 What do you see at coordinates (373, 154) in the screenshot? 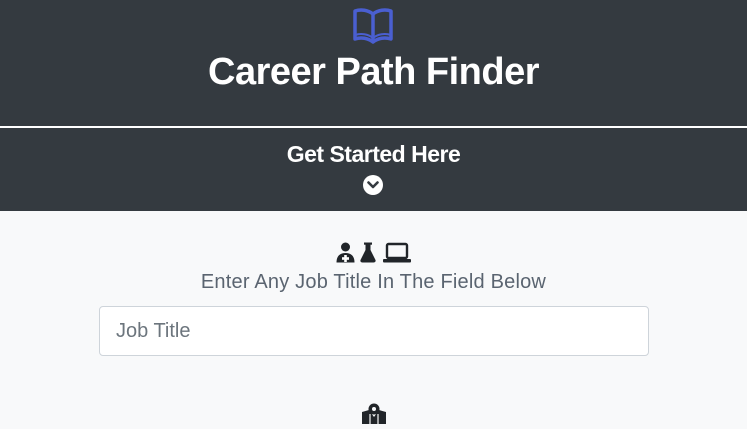
I see `get-started-label: Get Started Here` at bounding box center [373, 154].